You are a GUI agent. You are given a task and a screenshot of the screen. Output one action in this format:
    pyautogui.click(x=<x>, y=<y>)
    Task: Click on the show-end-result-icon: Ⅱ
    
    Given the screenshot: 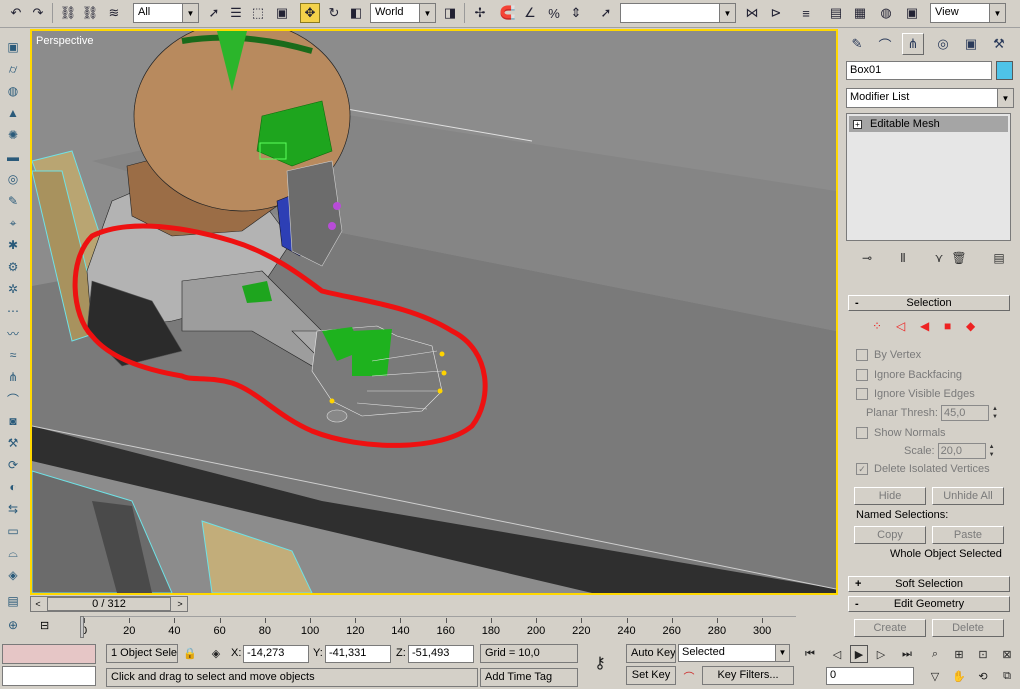 What is the action you would take?
    pyautogui.click(x=903, y=258)
    